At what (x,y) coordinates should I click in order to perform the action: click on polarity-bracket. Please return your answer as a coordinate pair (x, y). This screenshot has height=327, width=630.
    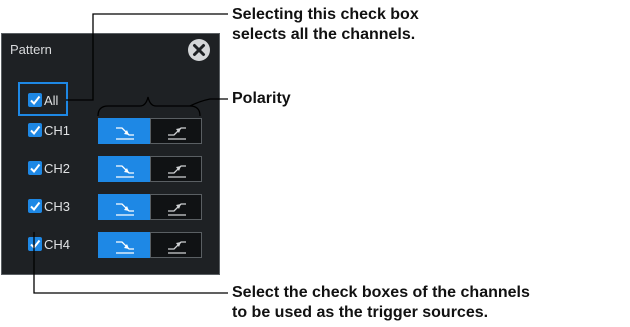
    Looking at the image, I should click on (149, 106).